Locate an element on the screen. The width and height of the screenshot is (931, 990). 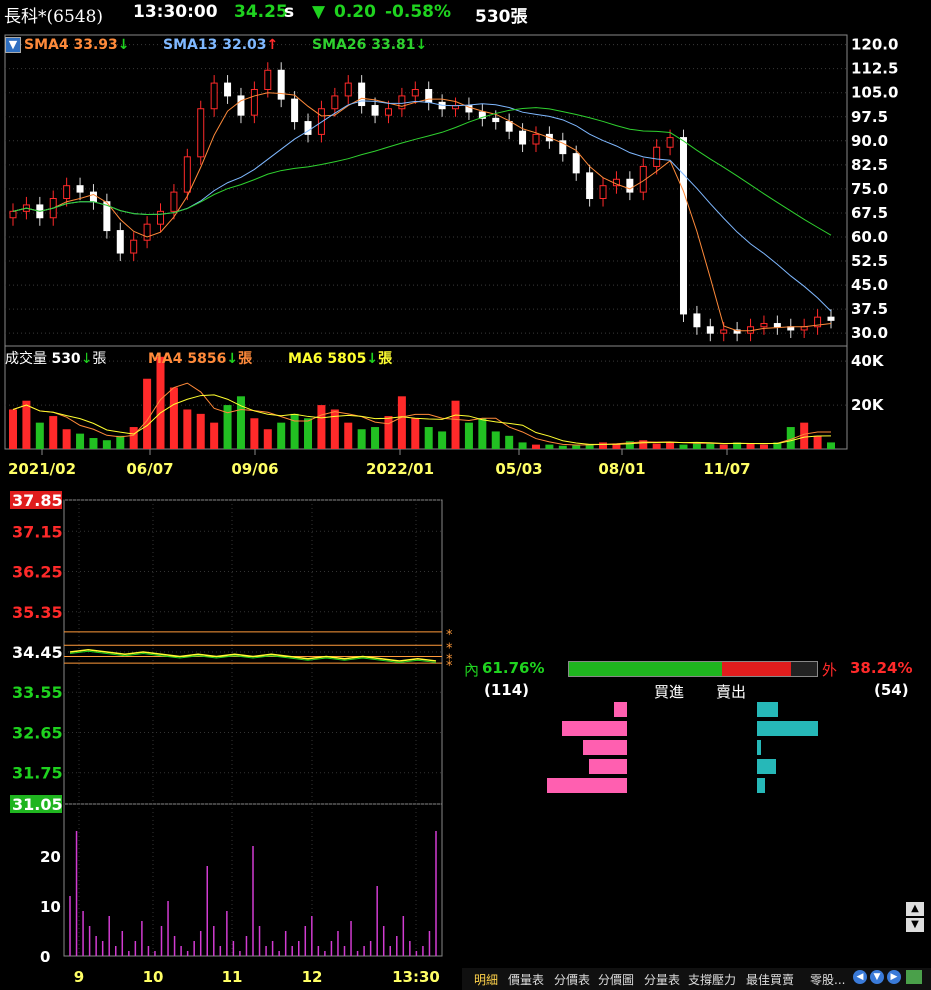
tab-prev-icon: ◀ is located at coordinates (860, 977).